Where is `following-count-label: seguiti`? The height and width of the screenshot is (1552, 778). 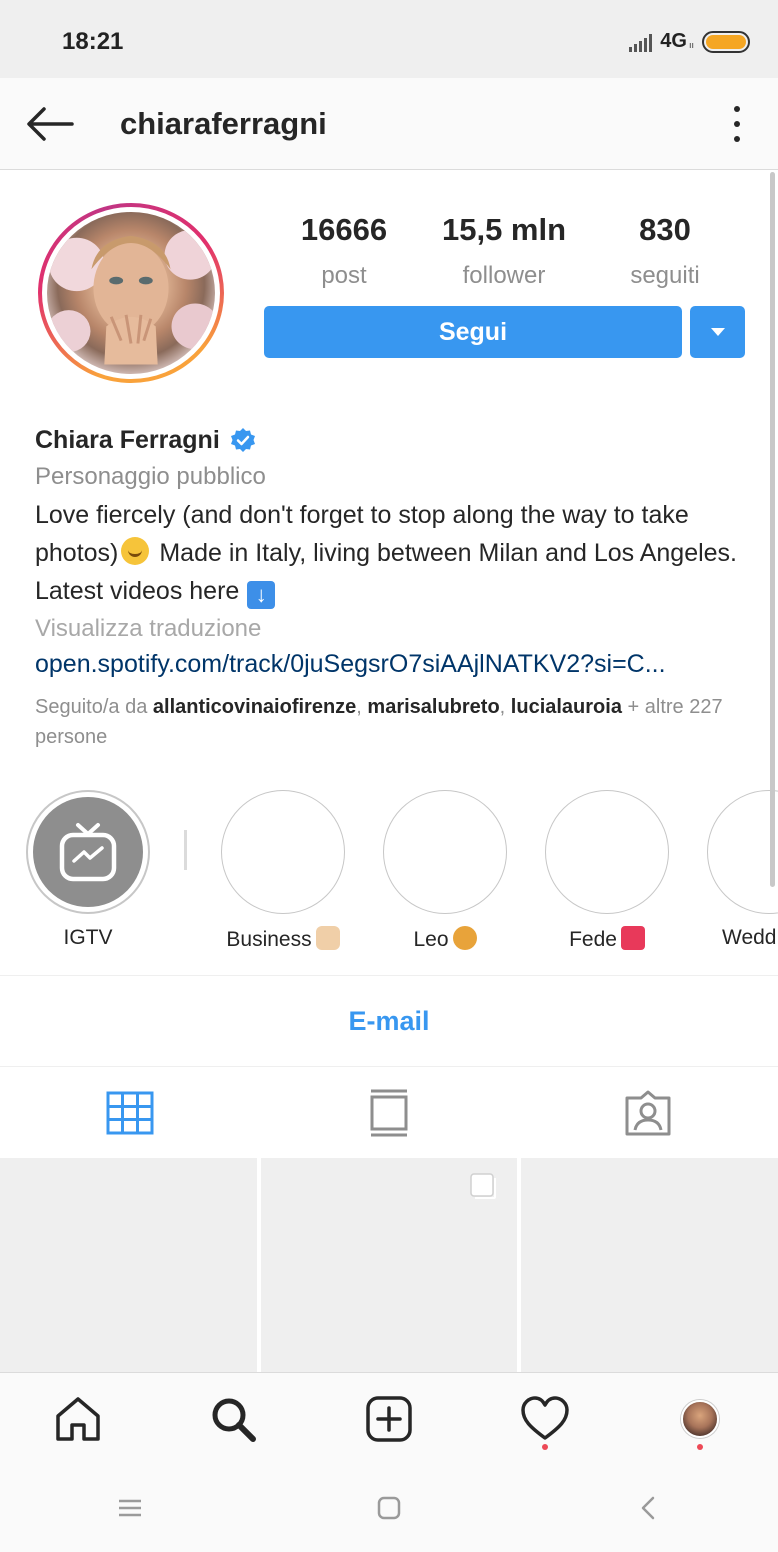 following-count-label: seguiti is located at coordinates (665, 275).